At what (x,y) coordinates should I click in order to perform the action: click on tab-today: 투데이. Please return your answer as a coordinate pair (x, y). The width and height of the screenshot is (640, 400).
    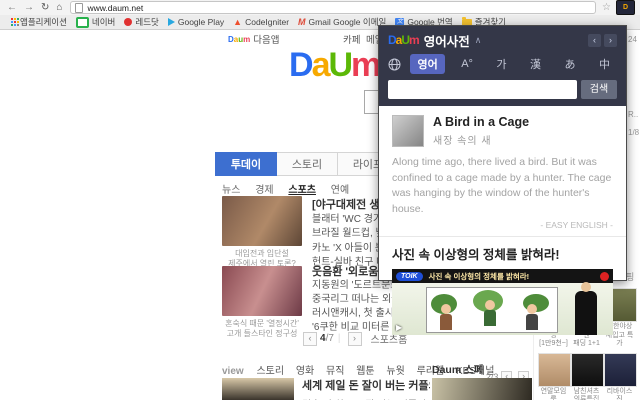
    Looking at the image, I should click on (246, 164).